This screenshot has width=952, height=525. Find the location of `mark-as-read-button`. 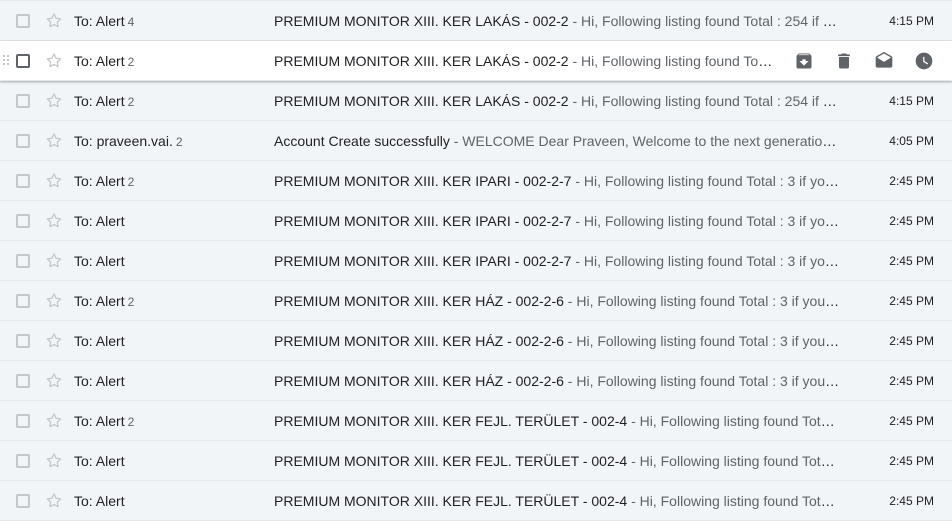

mark-as-read-button is located at coordinates (884, 61).